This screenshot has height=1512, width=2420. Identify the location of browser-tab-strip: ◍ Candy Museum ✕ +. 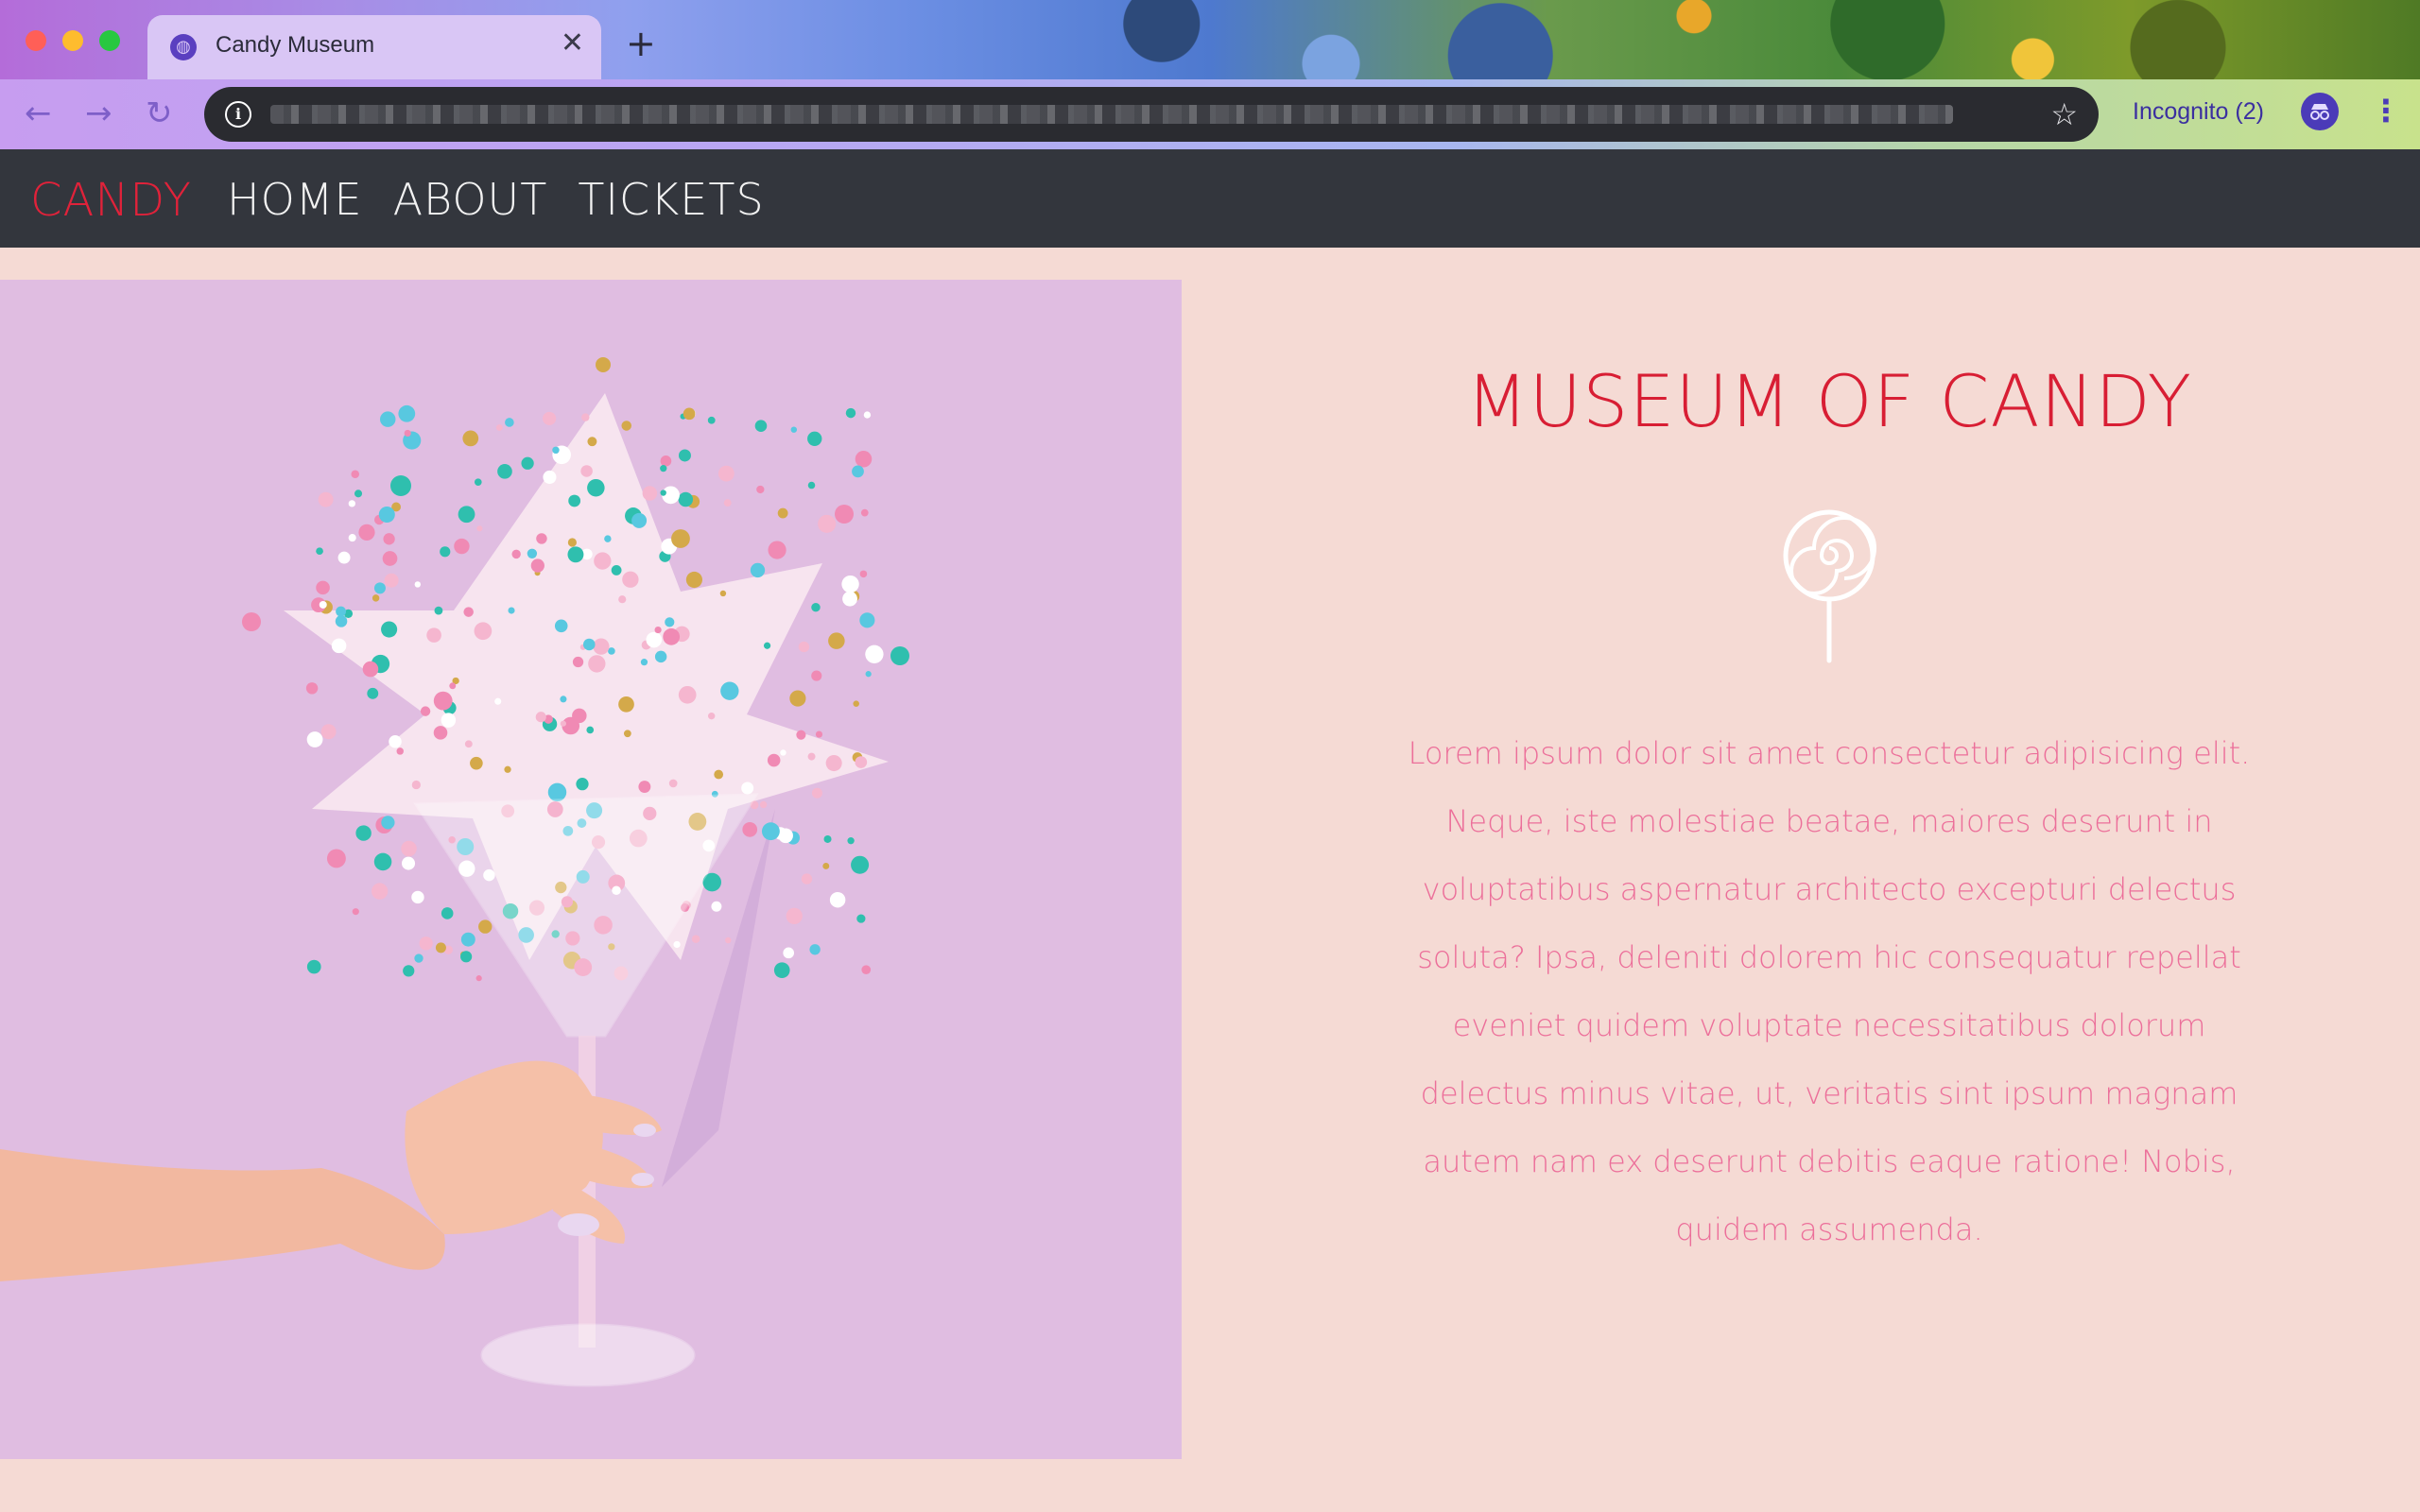
(1210, 39).